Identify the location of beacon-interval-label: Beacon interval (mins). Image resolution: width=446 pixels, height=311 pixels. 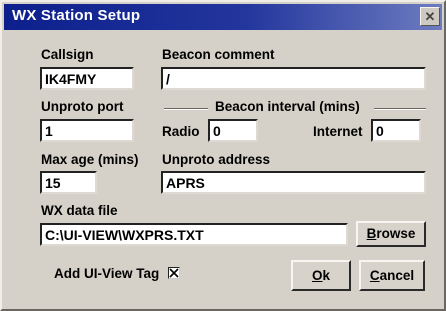
(287, 106).